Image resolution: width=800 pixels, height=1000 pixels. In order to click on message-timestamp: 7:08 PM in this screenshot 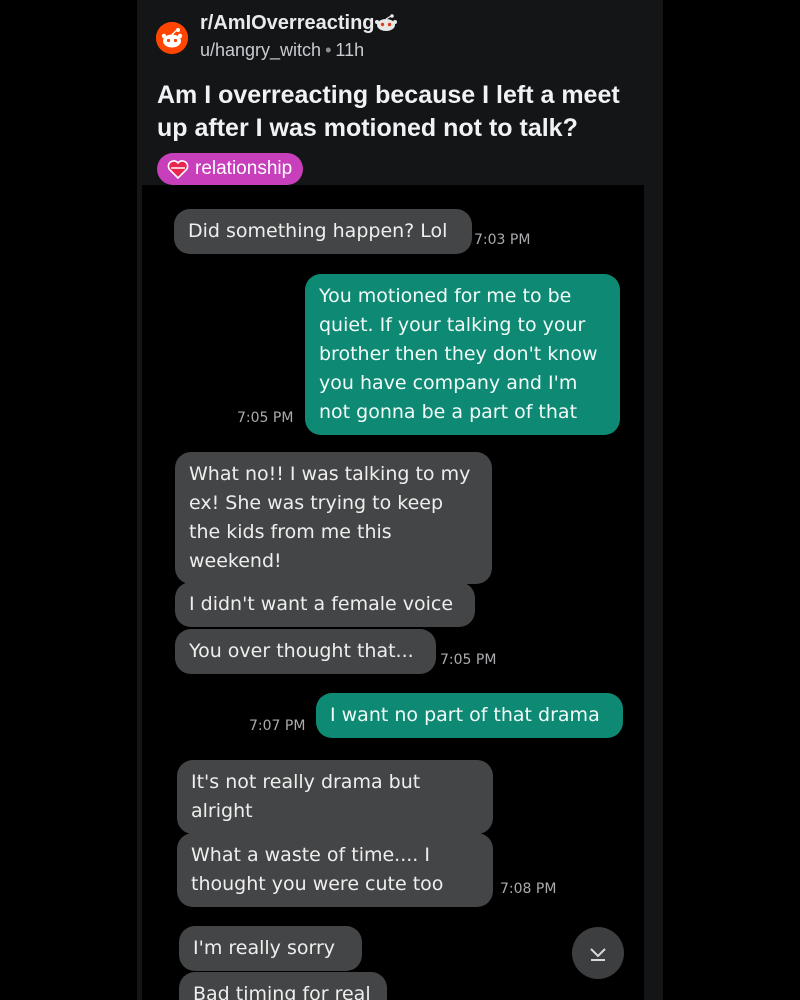, I will do `click(528, 889)`.